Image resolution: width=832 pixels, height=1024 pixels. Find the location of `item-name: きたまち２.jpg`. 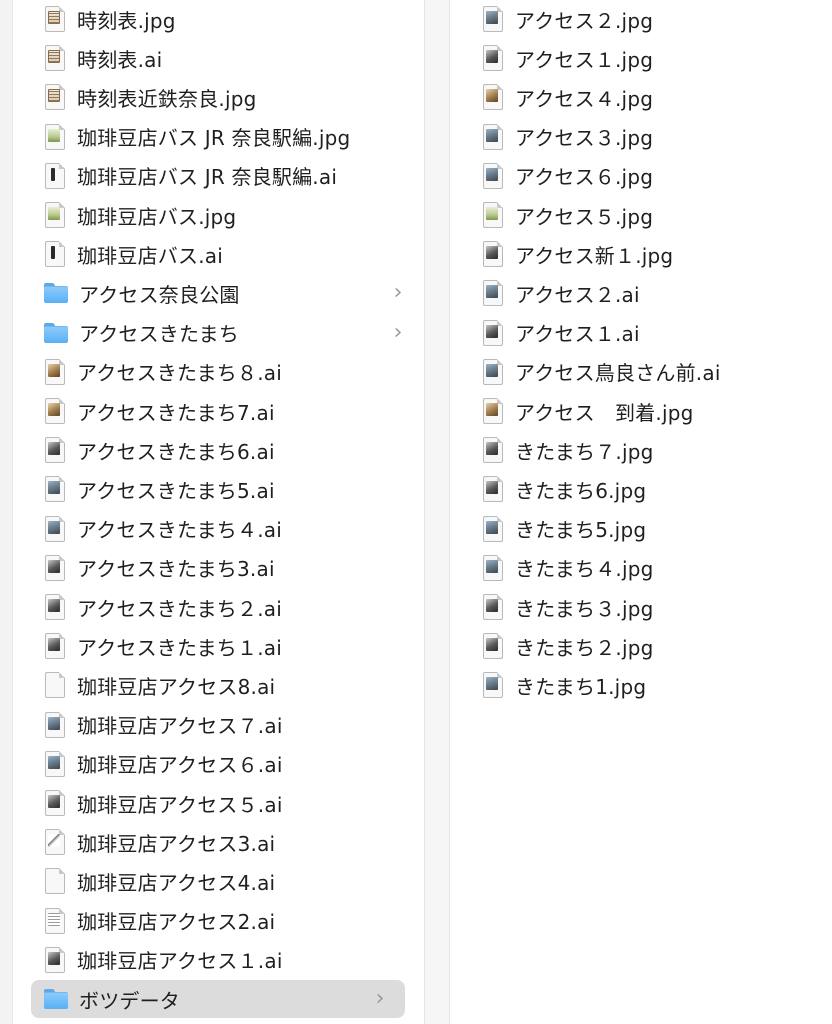

item-name: きたまち２.jpg is located at coordinates (584, 647).